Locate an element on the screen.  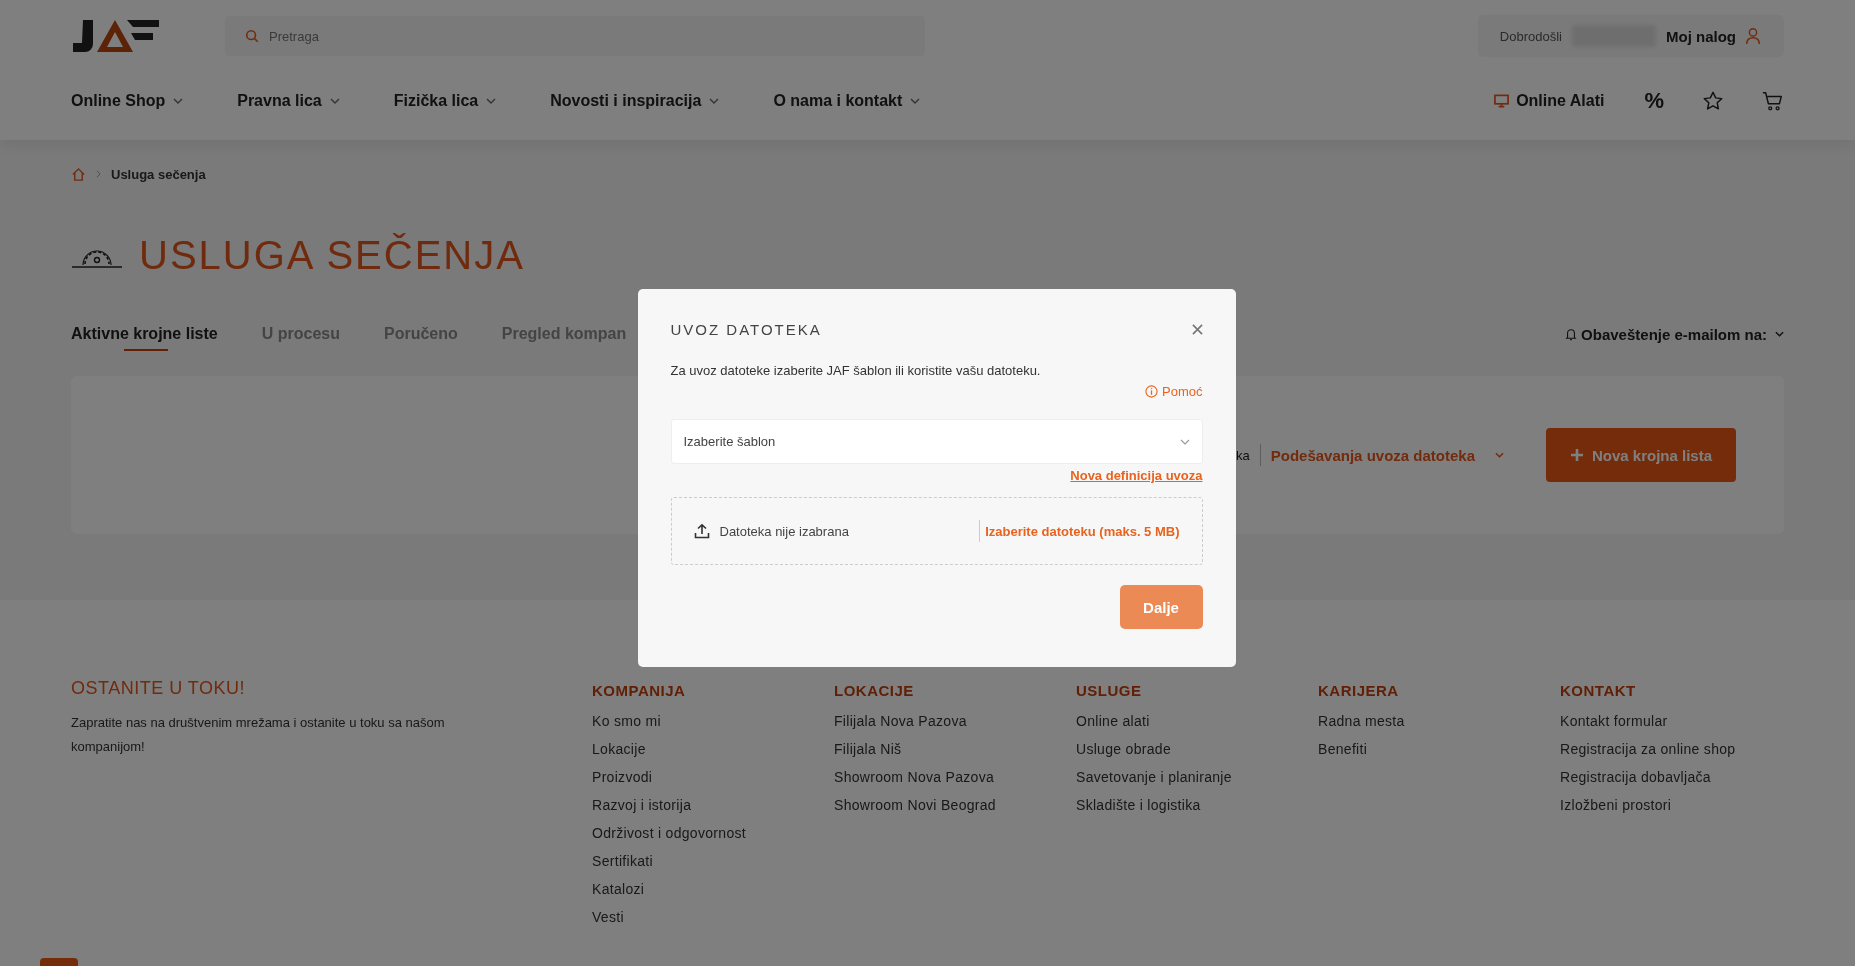
home-icon is located at coordinates (78, 174).